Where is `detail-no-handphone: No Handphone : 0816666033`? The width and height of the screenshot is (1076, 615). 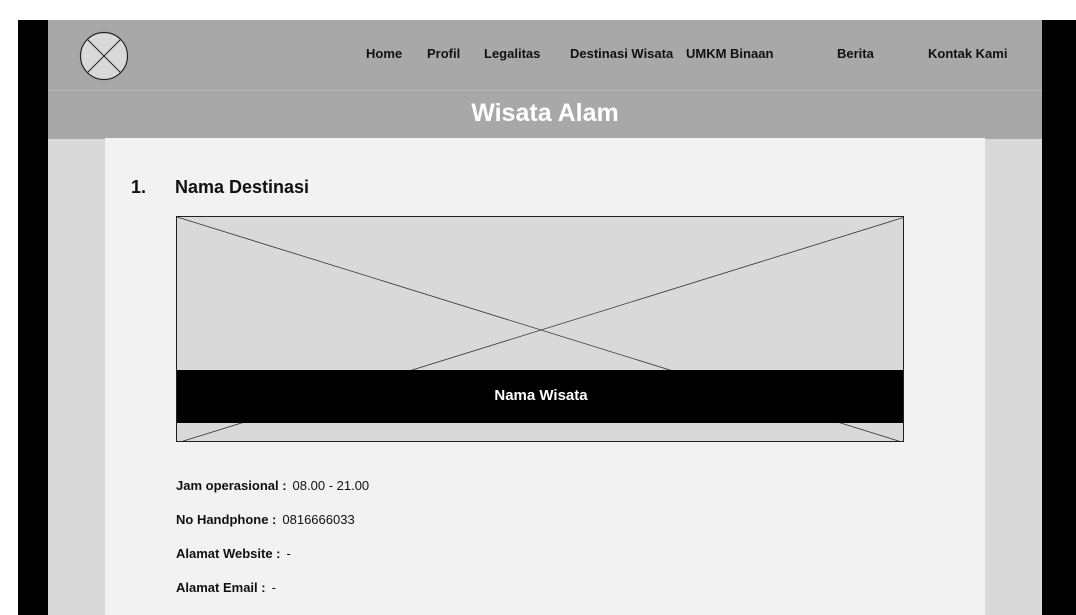 detail-no-handphone: No Handphone : 0816666033 is located at coordinates (265, 519).